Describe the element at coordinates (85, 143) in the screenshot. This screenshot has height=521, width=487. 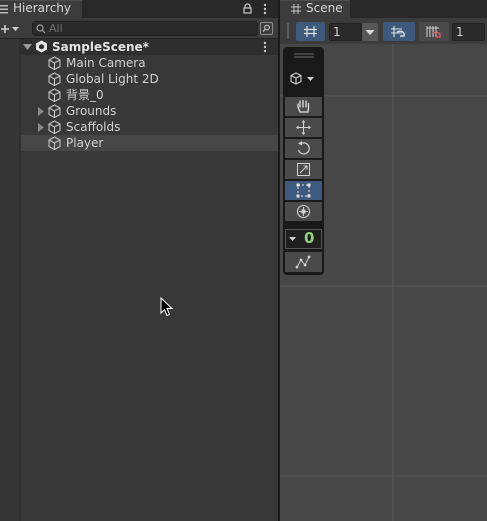
I see `list-item-label: Player` at that location.